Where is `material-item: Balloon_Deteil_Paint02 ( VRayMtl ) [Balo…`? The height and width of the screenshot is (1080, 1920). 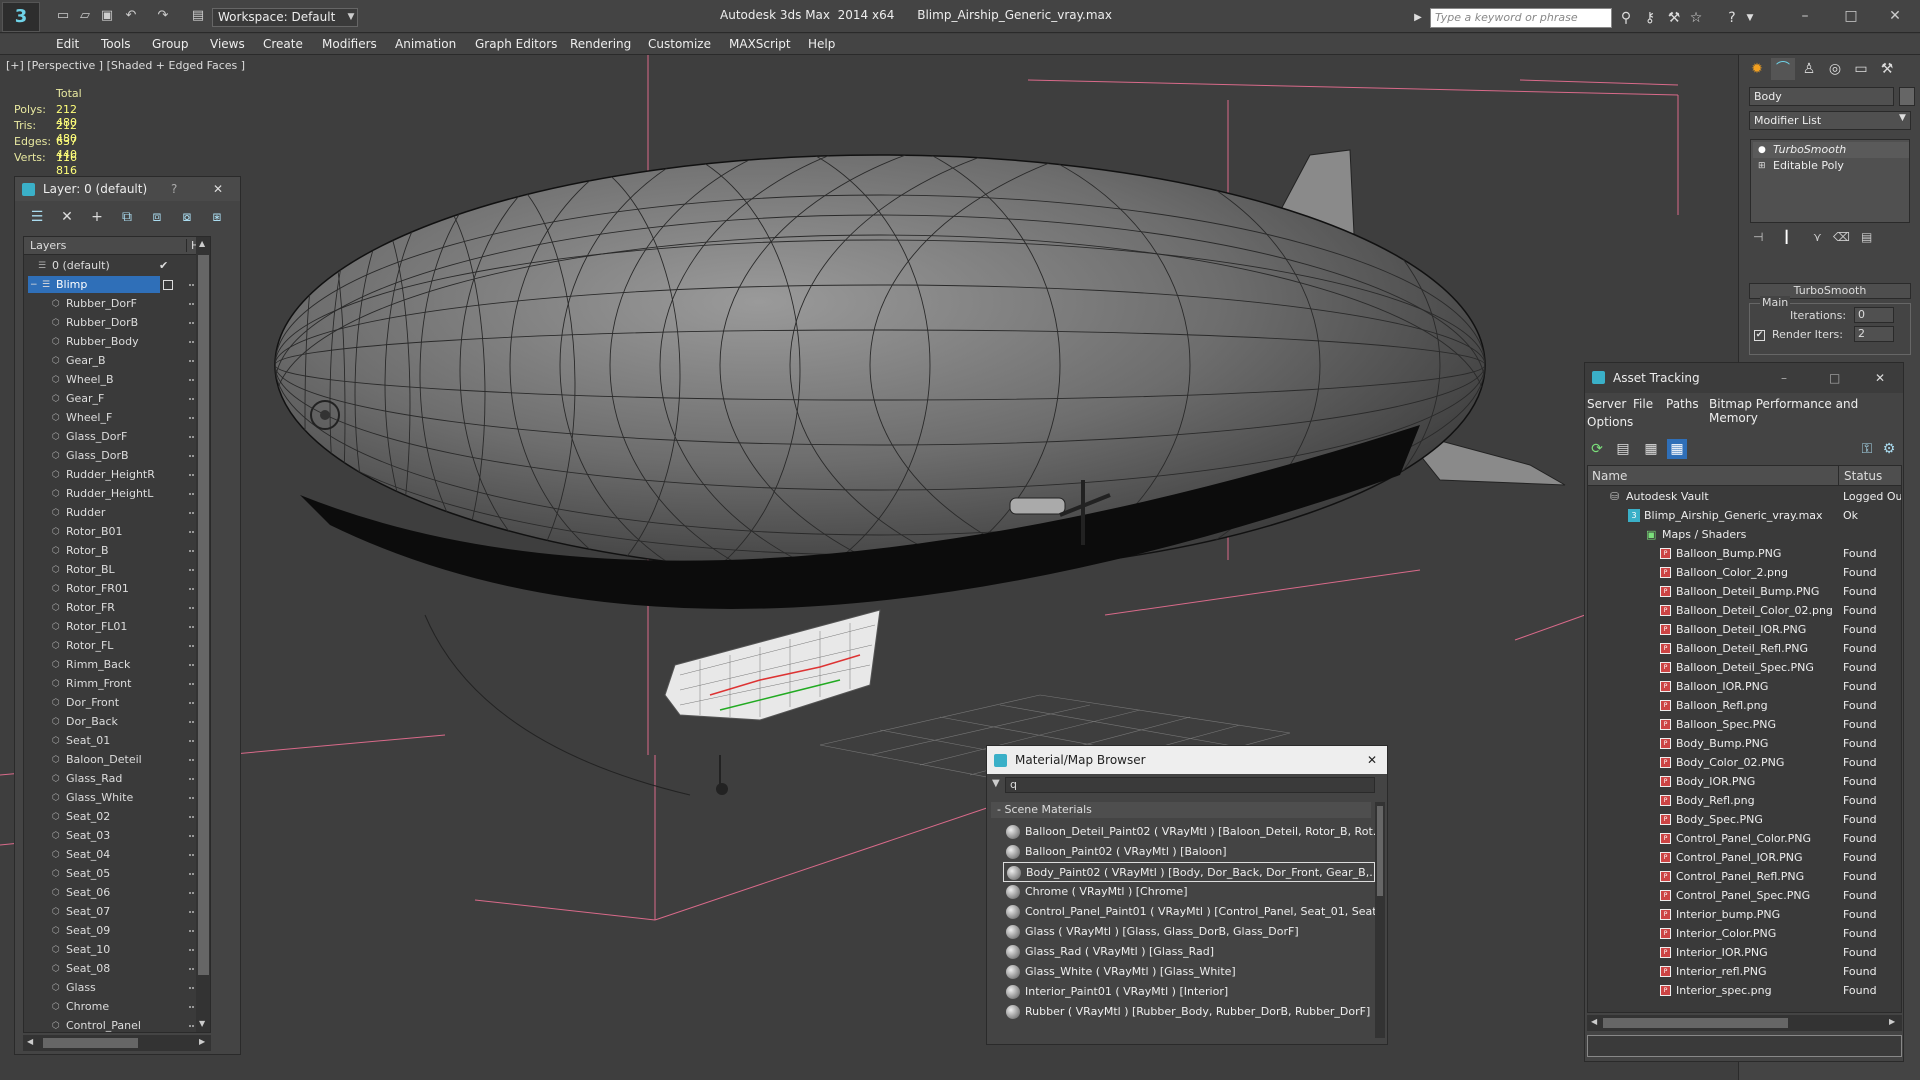 material-item: Balloon_Deteil_Paint02 ( VRayMtl ) [Balo… is located at coordinates (1189, 832).